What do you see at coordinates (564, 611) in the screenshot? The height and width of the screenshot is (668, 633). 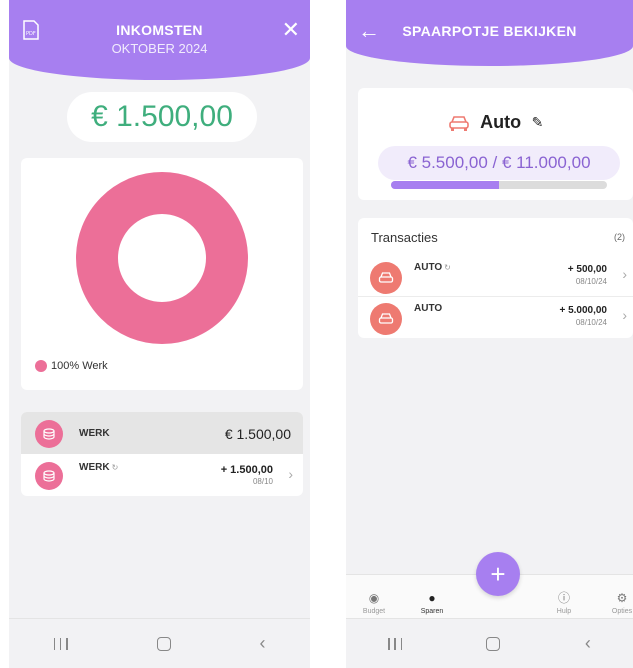 I see `tab-label: Hulp` at bounding box center [564, 611].